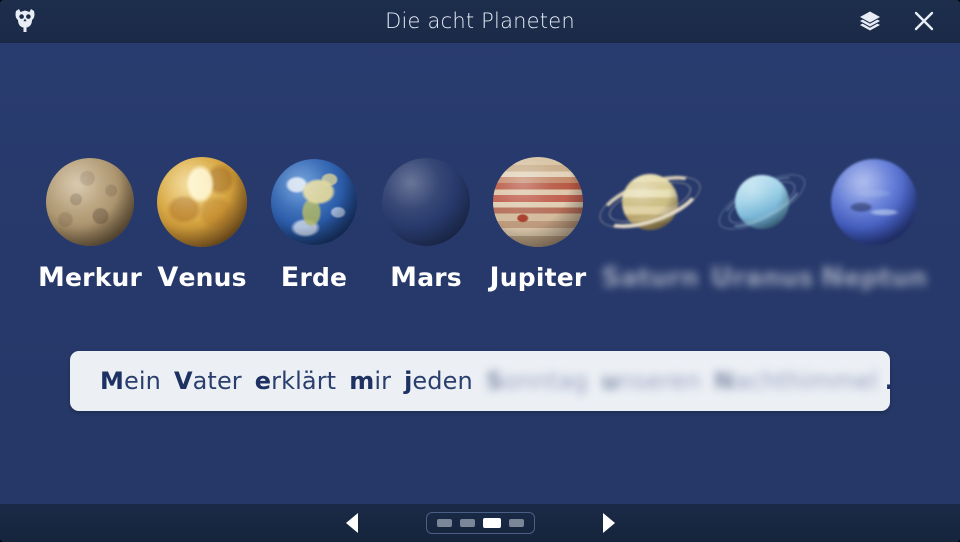  Describe the element at coordinates (426, 202) in the screenshot. I see `planet-image-mars` at that location.